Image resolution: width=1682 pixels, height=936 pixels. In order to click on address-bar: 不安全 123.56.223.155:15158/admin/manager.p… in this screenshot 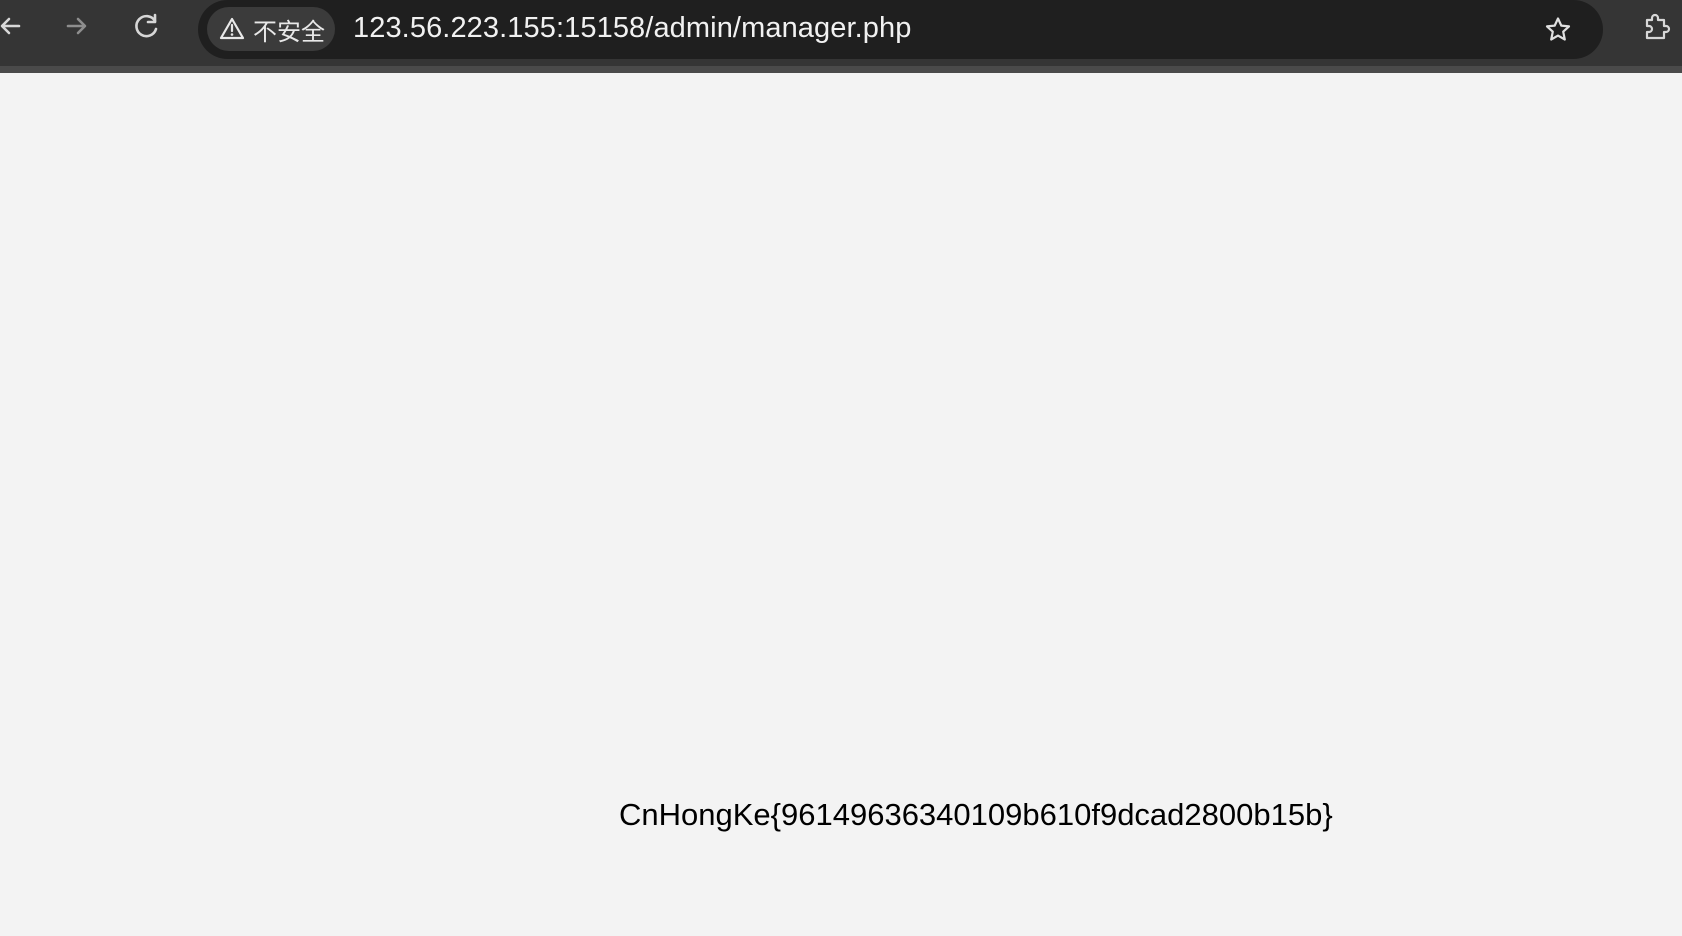, I will do `click(900, 29)`.